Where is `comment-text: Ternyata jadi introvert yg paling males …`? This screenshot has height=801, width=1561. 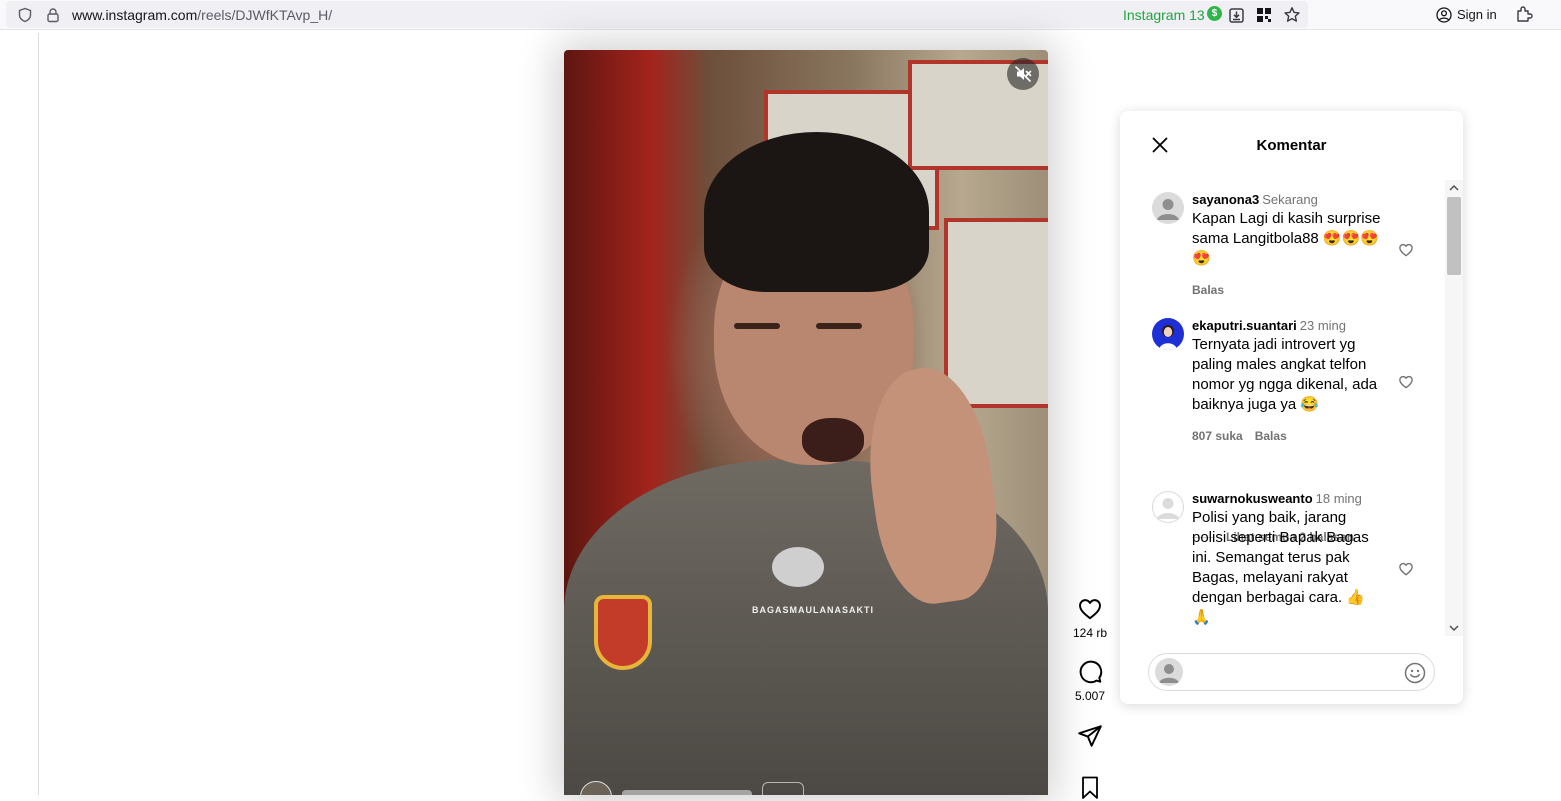 comment-text: Ternyata jadi introvert yg paling males … is located at coordinates (1285, 374).